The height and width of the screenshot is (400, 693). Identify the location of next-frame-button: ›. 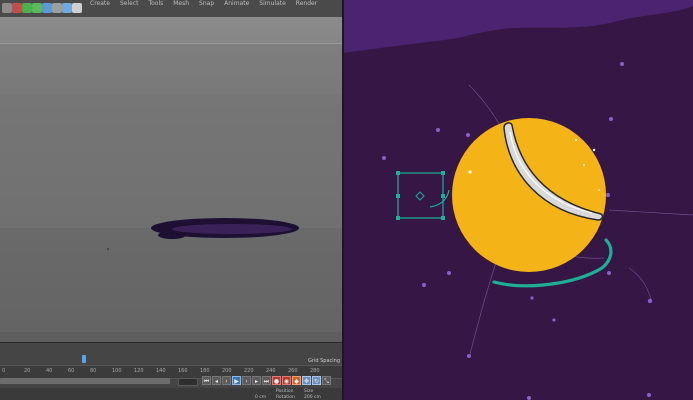
(246, 380).